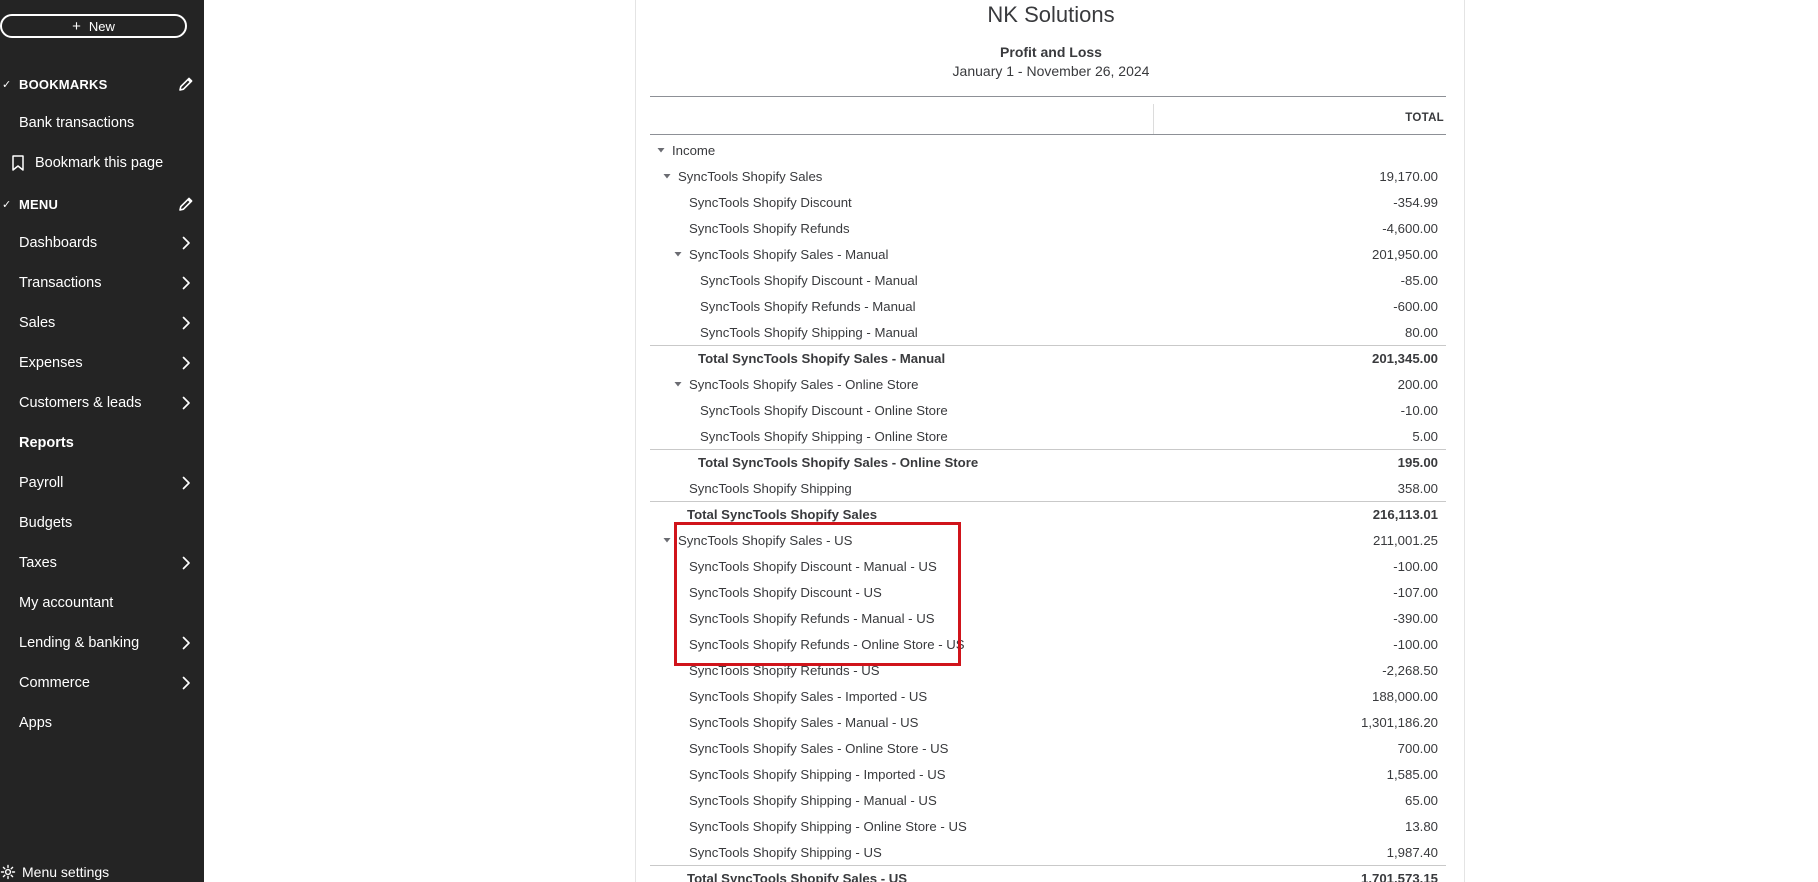  I want to click on table-row: SyncTools Shopify Discount - US -107.00, so click(1048, 592).